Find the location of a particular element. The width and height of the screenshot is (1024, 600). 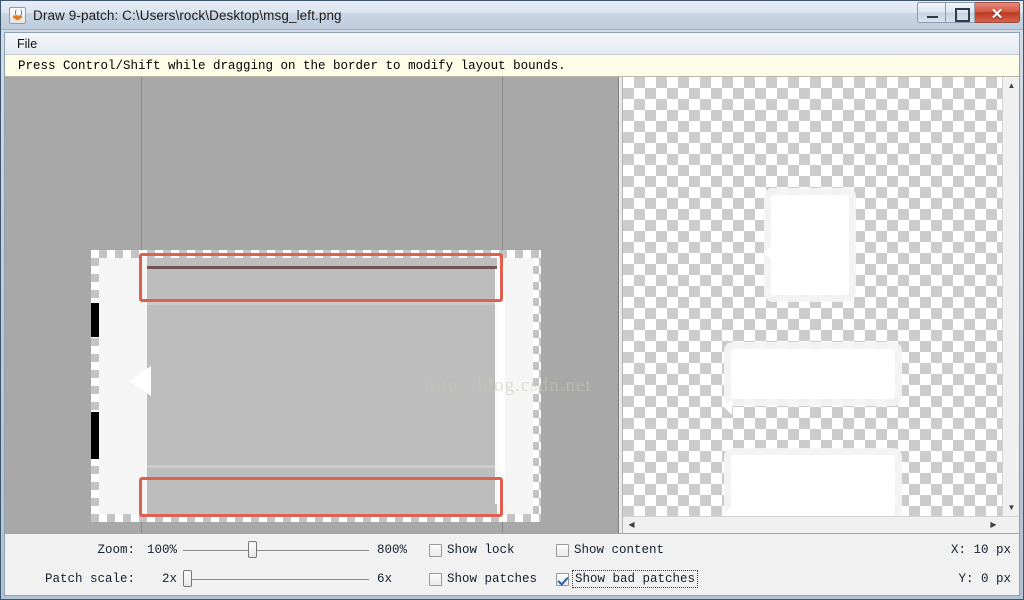

zoom-slider-rail is located at coordinates (276, 550).